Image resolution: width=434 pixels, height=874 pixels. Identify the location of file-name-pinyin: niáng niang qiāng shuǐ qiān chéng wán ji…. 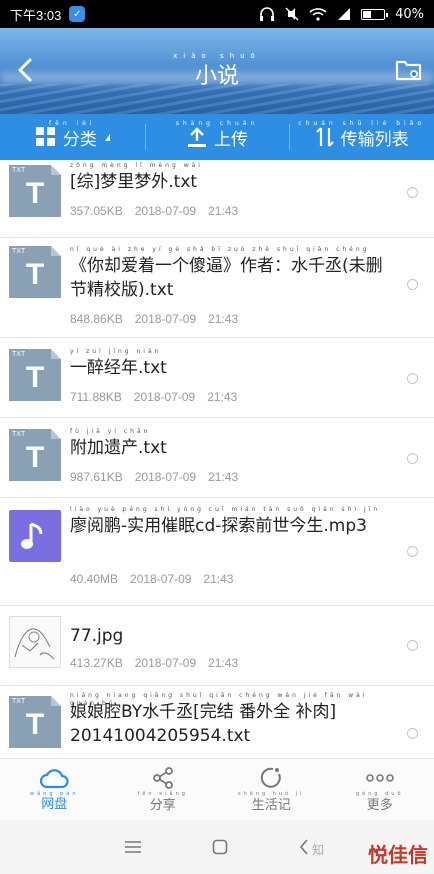
(219, 699).